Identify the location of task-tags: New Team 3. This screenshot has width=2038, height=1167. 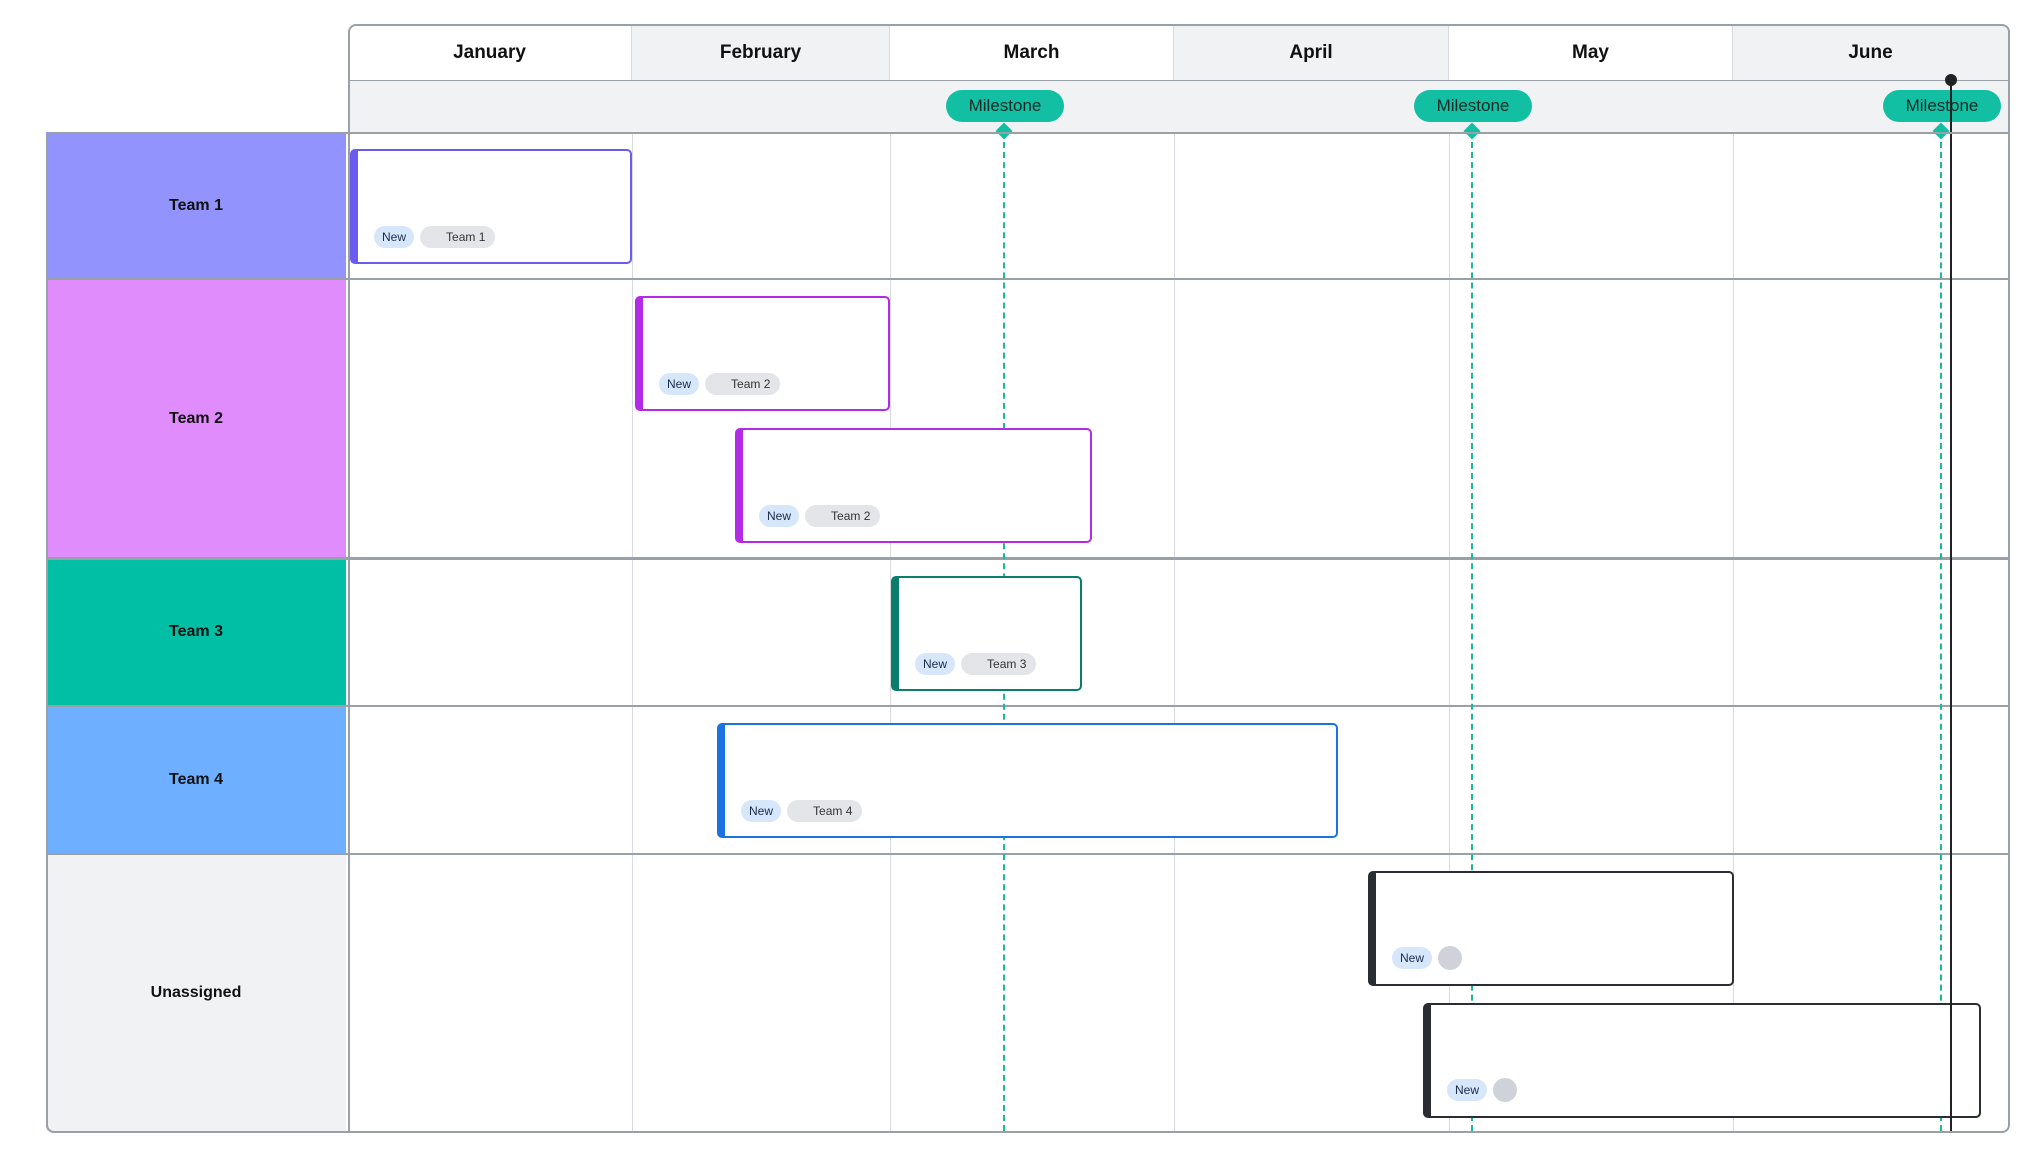
(976, 664).